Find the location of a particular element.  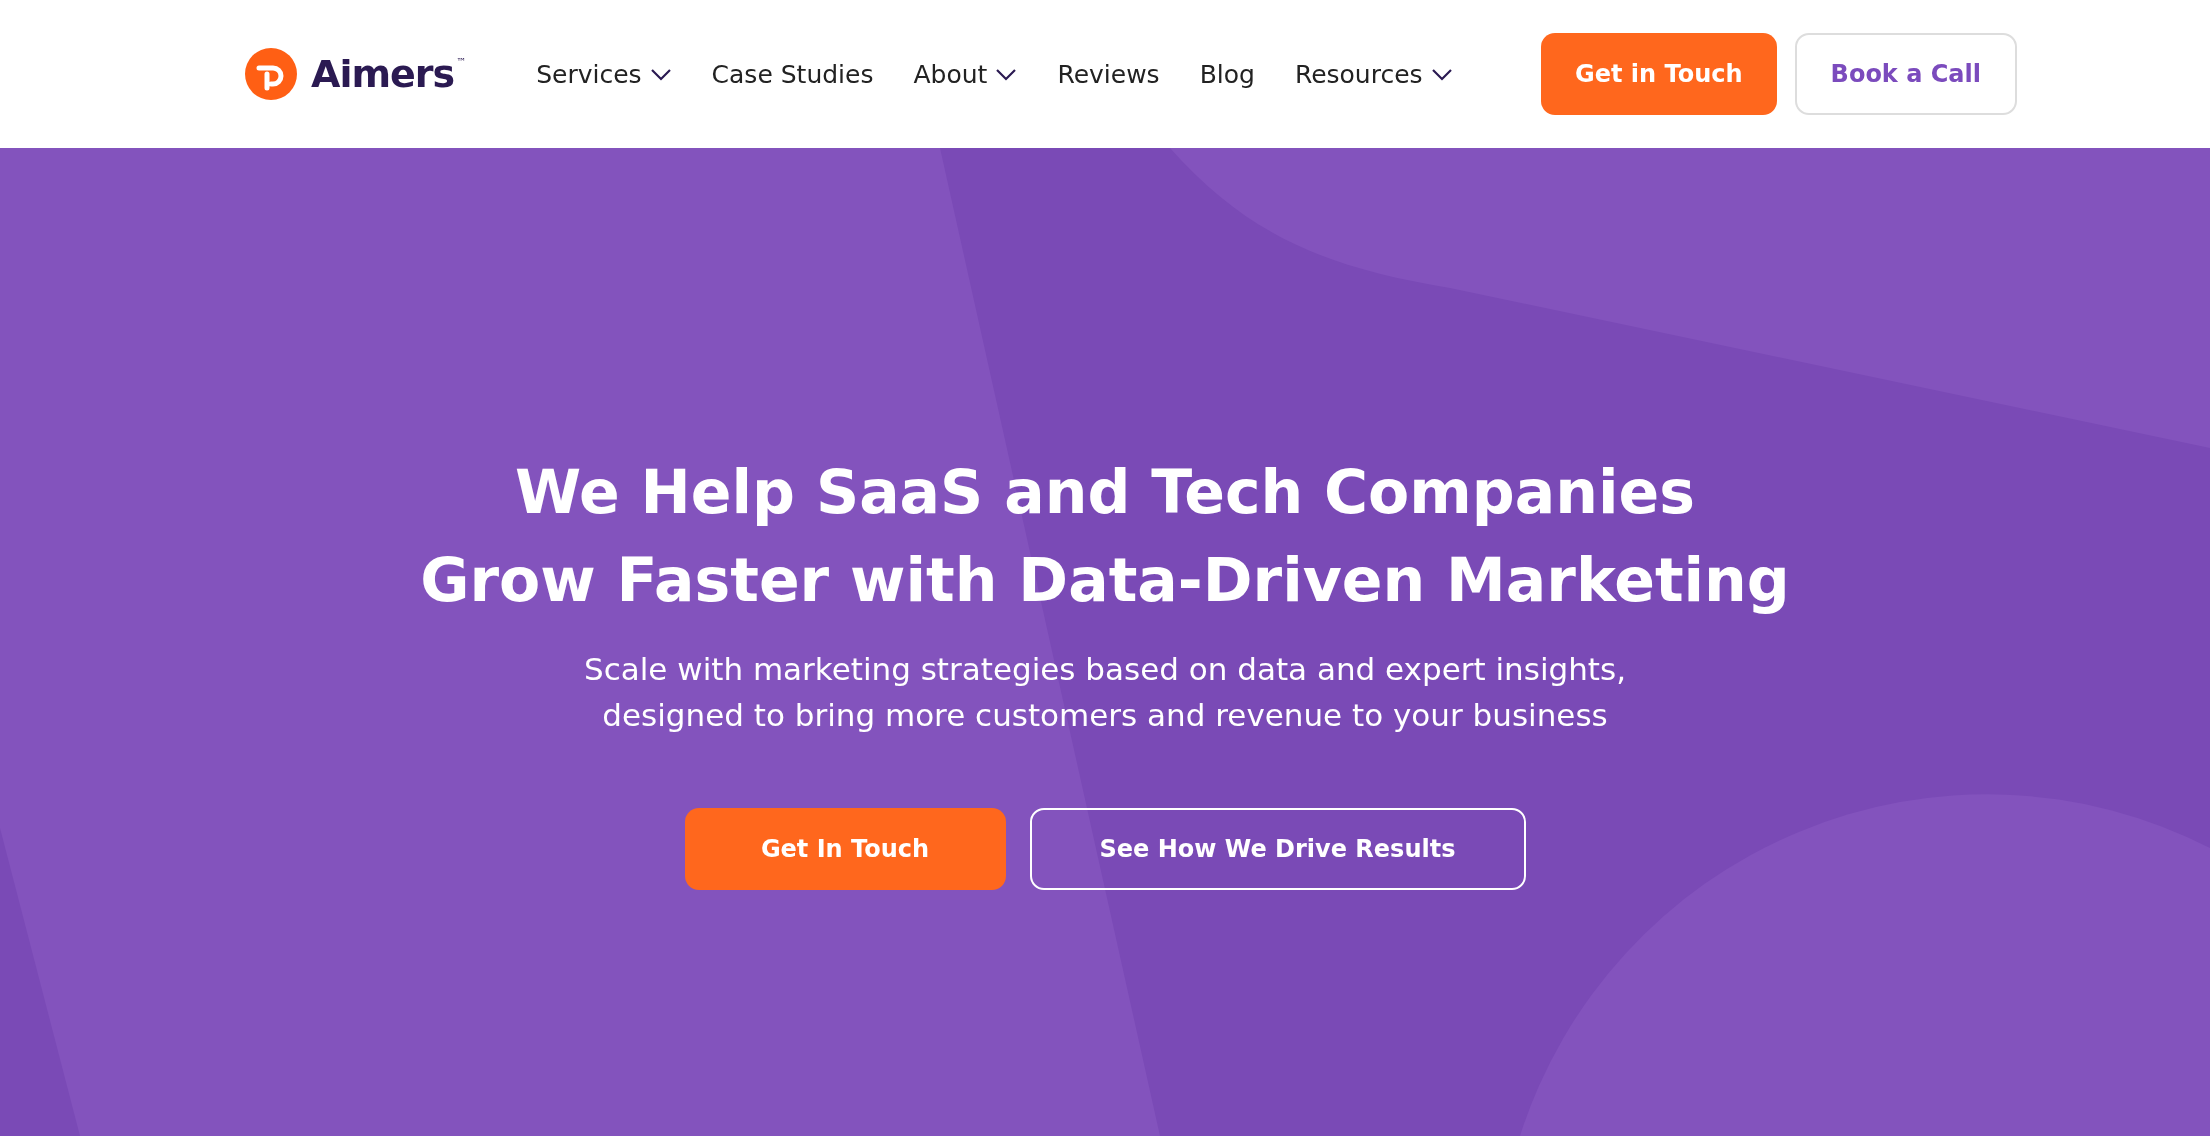

nav-link: Resources is located at coordinates (1373, 74).